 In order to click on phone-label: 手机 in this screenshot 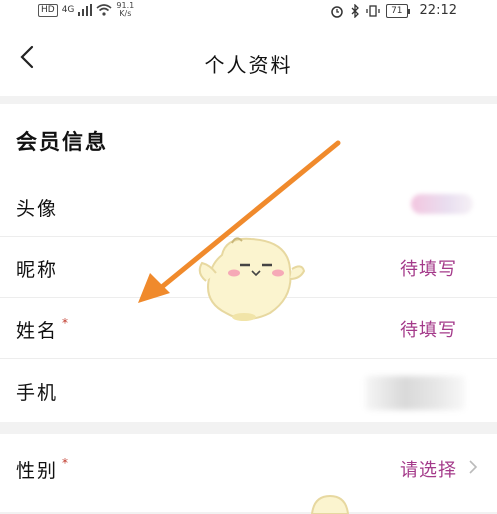, I will do `click(37, 393)`.